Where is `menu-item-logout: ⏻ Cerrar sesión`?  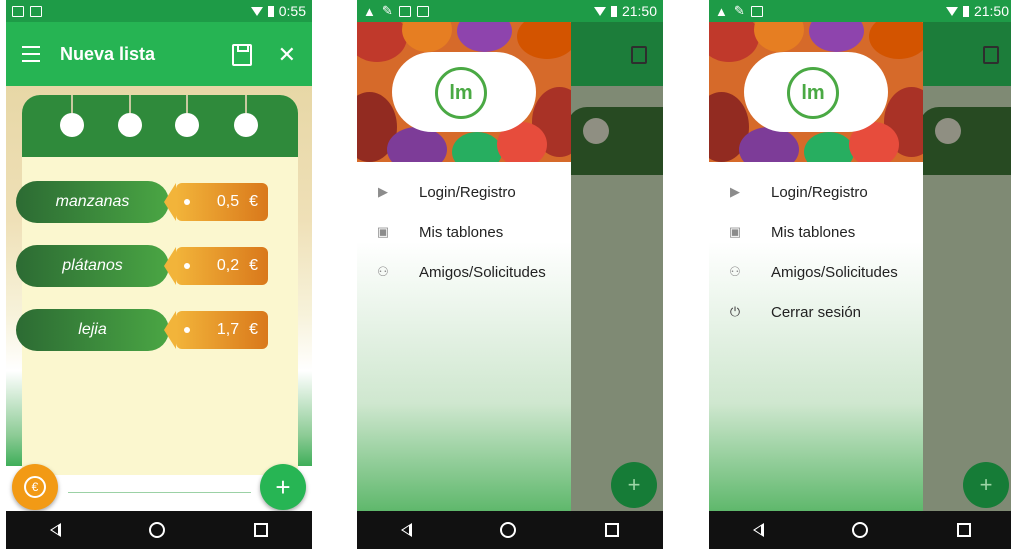 menu-item-logout: ⏻ Cerrar sesión is located at coordinates (816, 312).